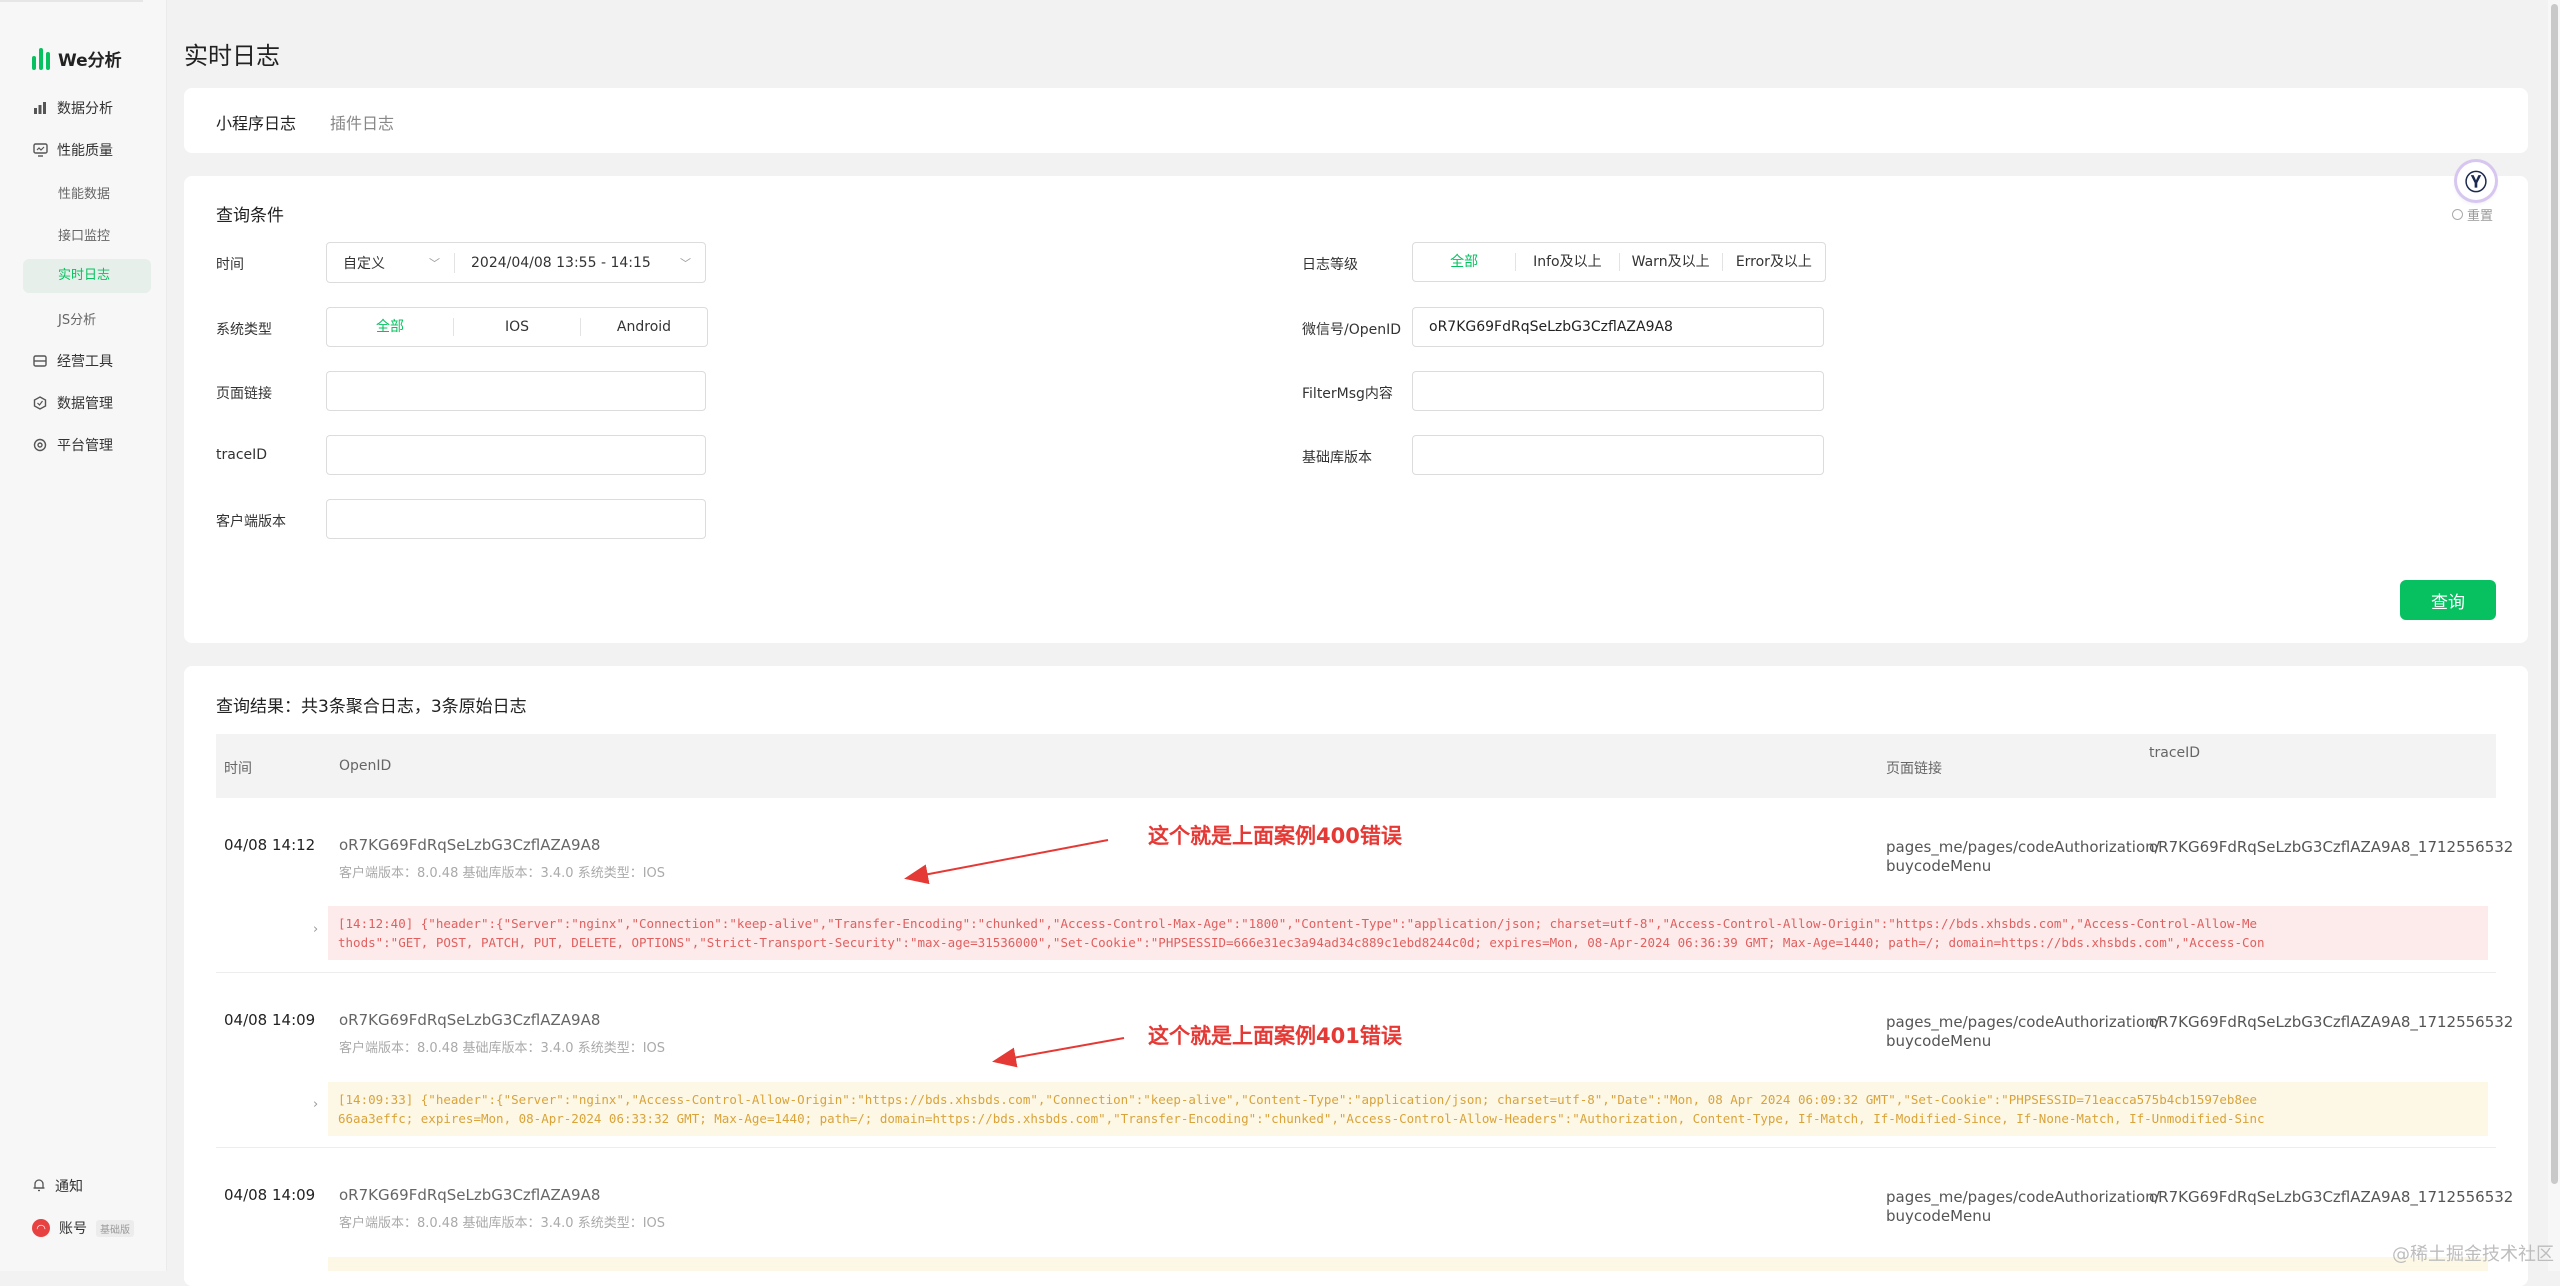  I want to click on reset-button: 重置, so click(2472, 214).